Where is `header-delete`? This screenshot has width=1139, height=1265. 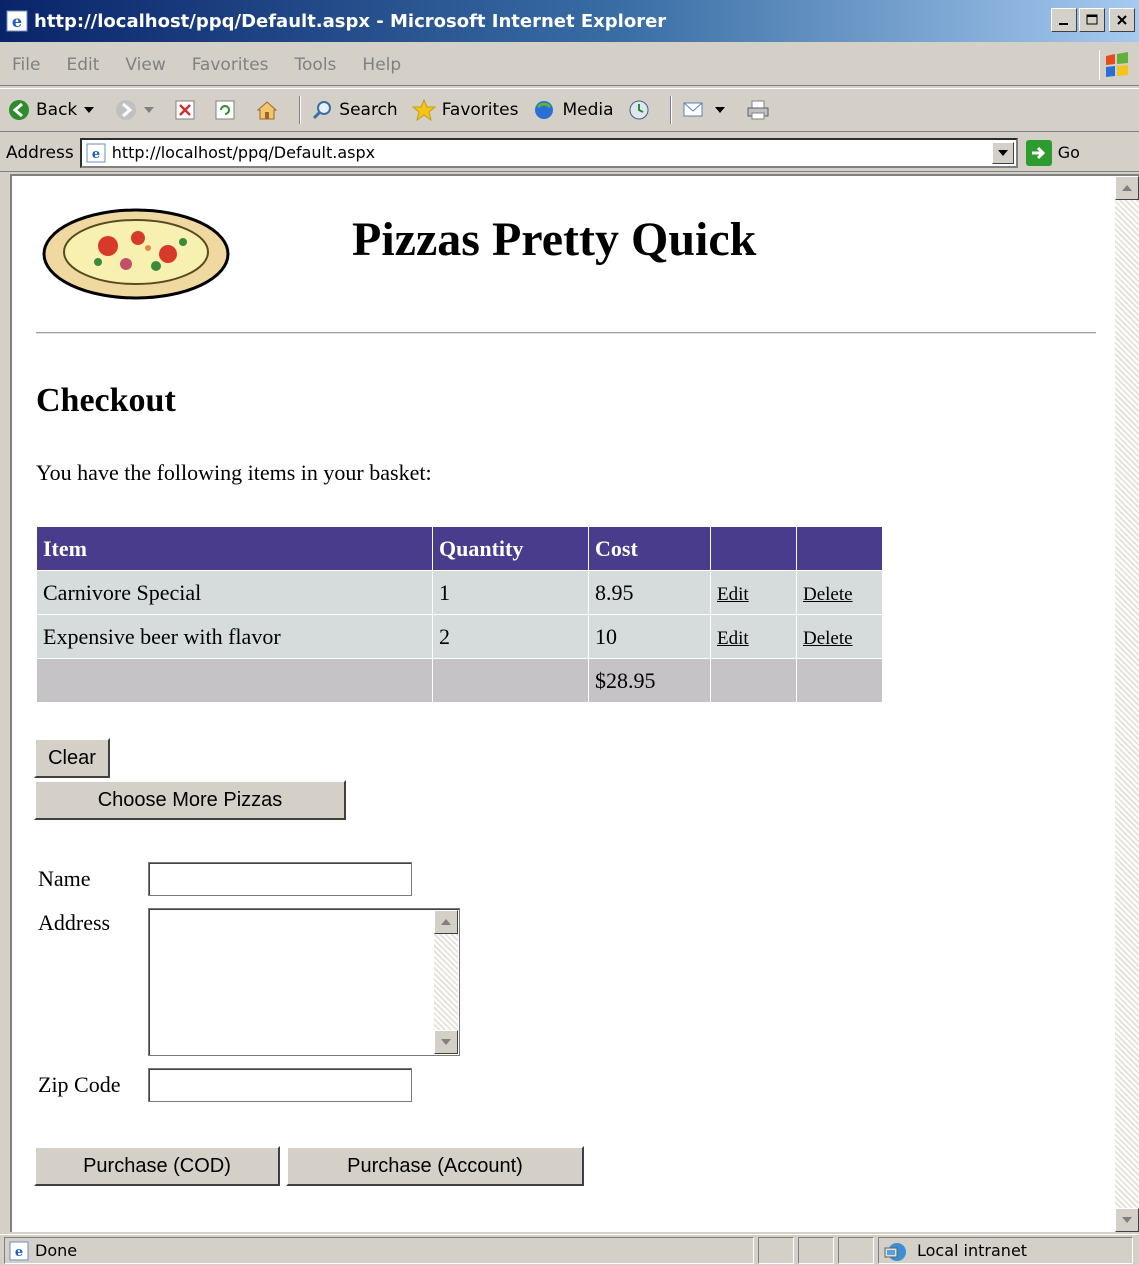 header-delete is located at coordinates (839, 548).